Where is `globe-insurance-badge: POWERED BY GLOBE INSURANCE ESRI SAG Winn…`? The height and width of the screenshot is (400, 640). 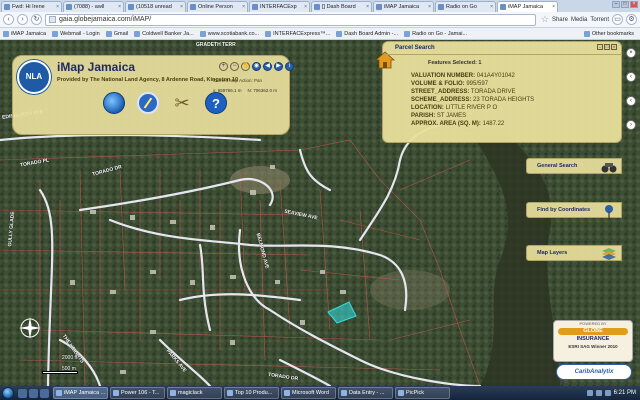
globe-insurance-badge: POWERED BY GLOBE INSURANCE ESRI SAG Winn… is located at coordinates (593, 341).